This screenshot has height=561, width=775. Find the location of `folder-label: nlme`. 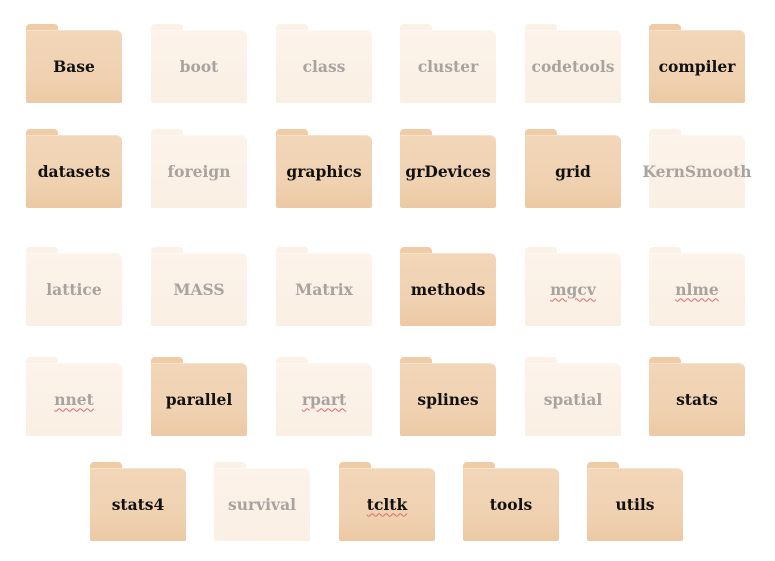

folder-label: nlme is located at coordinates (697, 289).